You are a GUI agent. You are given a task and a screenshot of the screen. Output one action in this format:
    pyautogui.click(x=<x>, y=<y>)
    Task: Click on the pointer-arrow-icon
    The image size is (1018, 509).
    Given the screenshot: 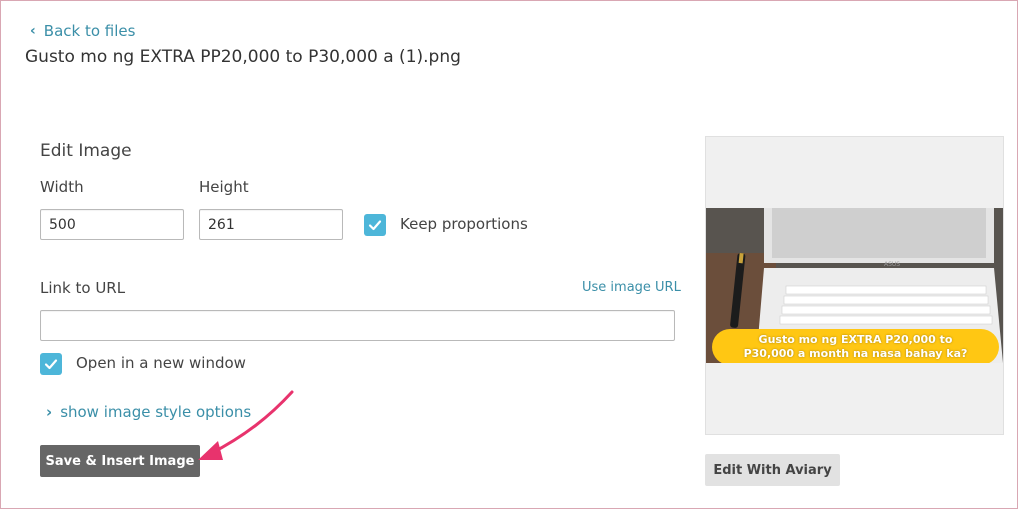 What is the action you would take?
    pyautogui.click(x=246, y=425)
    